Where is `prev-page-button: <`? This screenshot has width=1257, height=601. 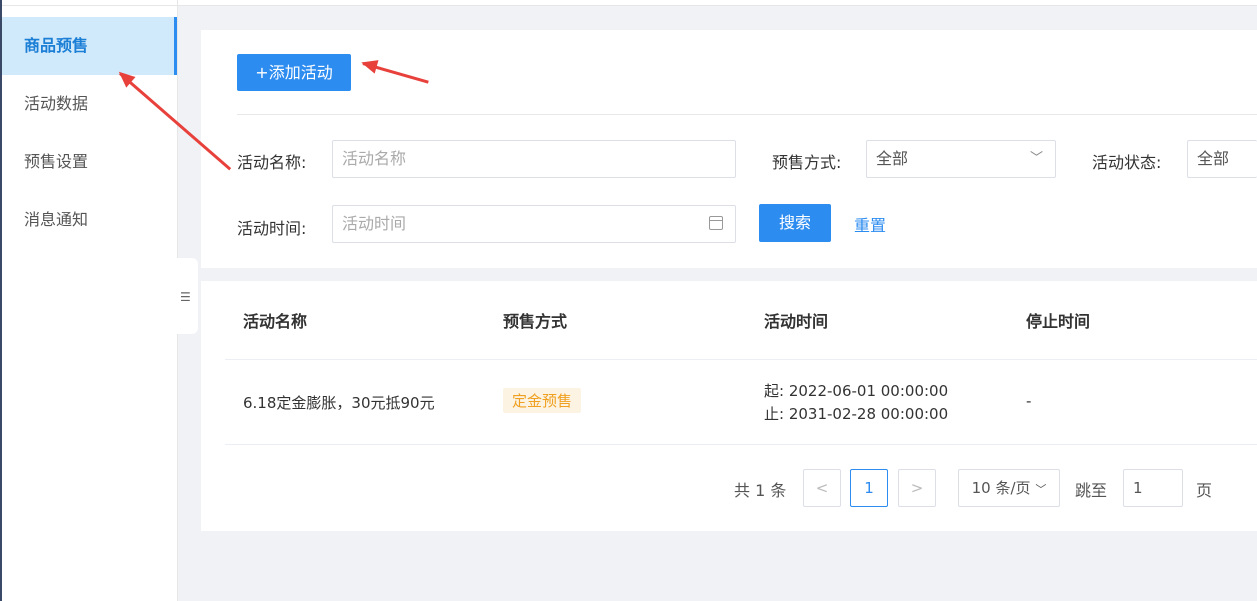
prev-page-button: < is located at coordinates (822, 488).